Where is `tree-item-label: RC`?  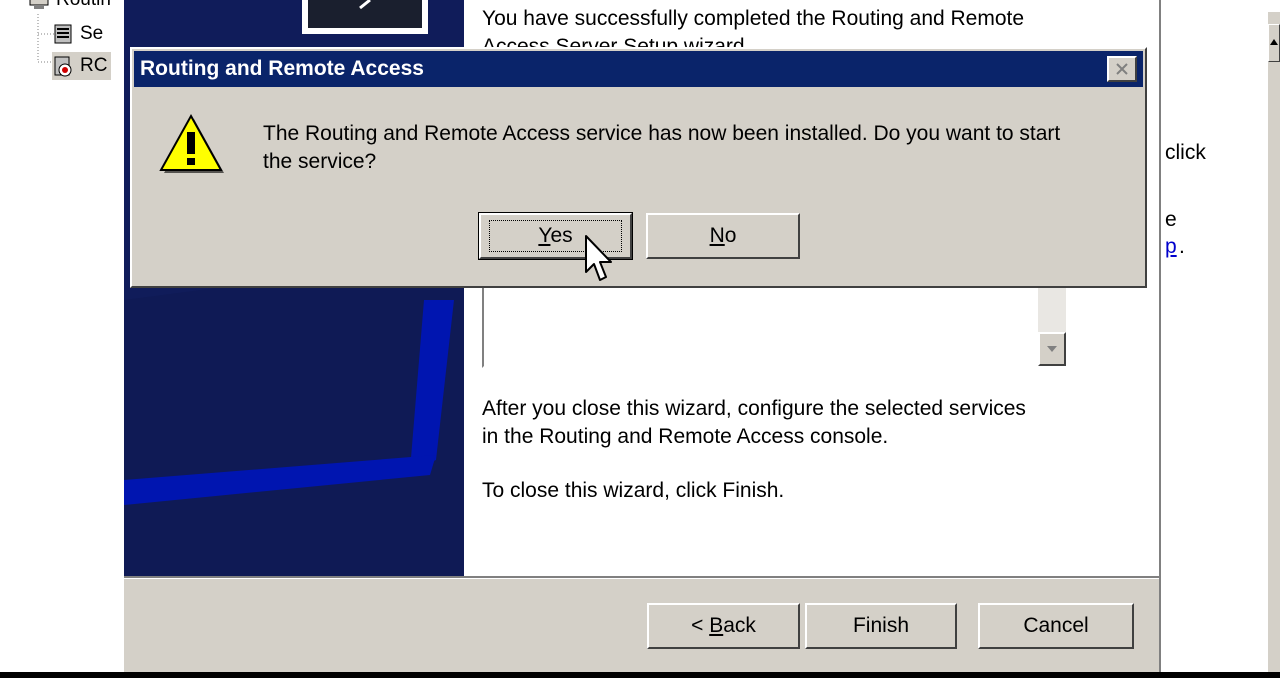 tree-item-label: RC is located at coordinates (94, 65).